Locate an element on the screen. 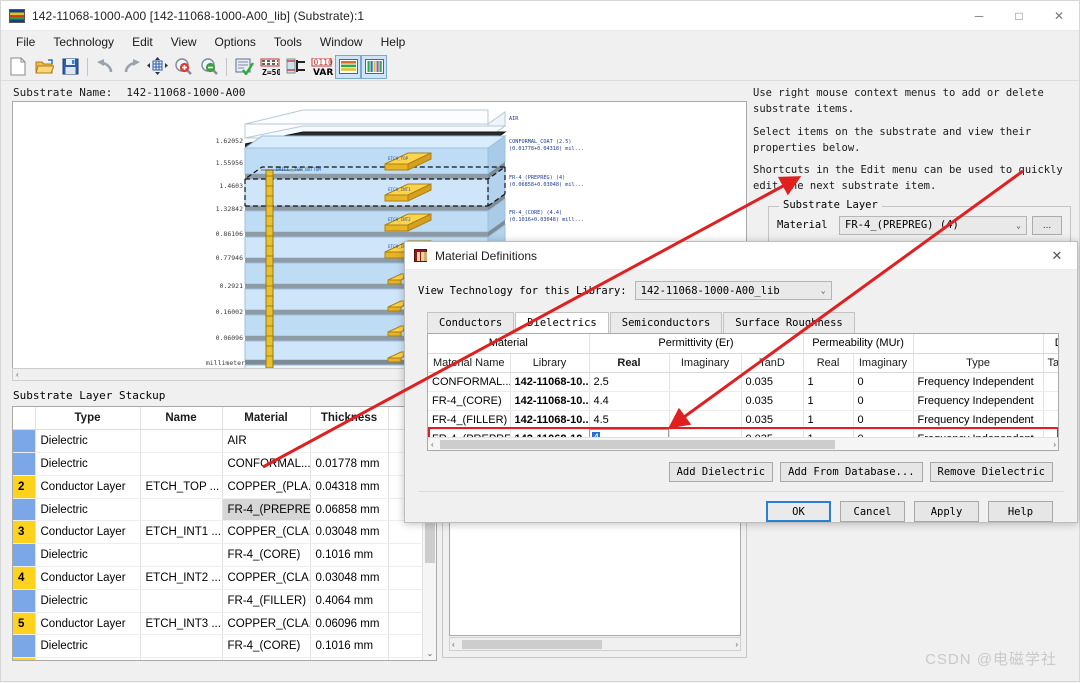 Image resolution: width=1080 pixels, height=683 pixels. table-row: Dielectric AIR is located at coordinates (224, 441).